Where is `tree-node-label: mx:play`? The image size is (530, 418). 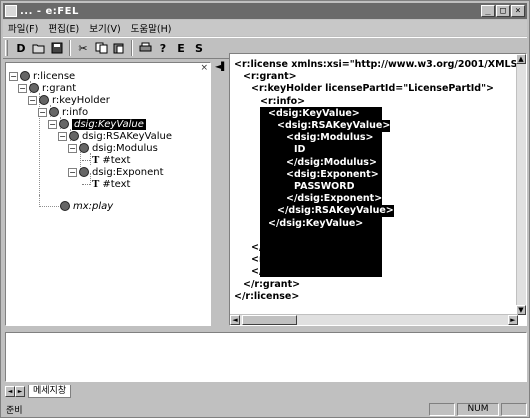 tree-node-label: mx:play is located at coordinates (93, 206).